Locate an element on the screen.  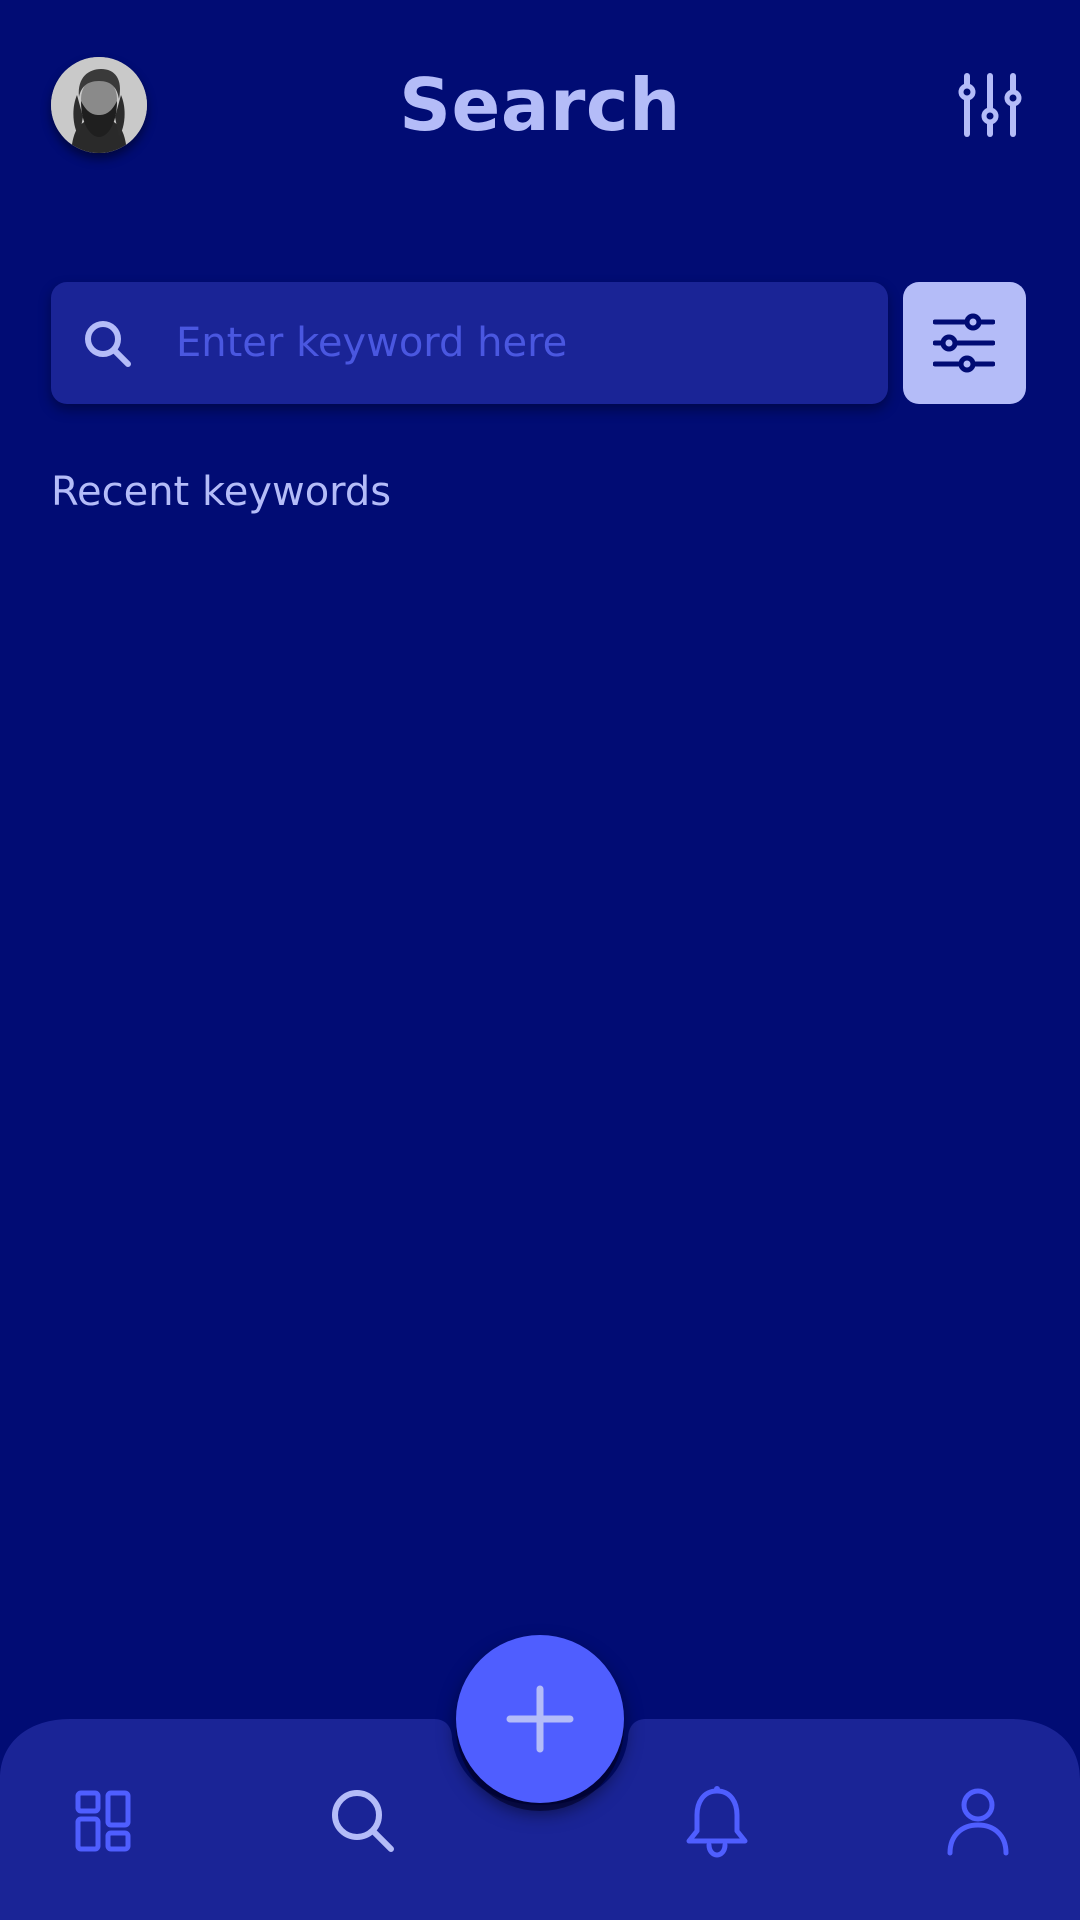
add-button is located at coordinates (540, 1719).